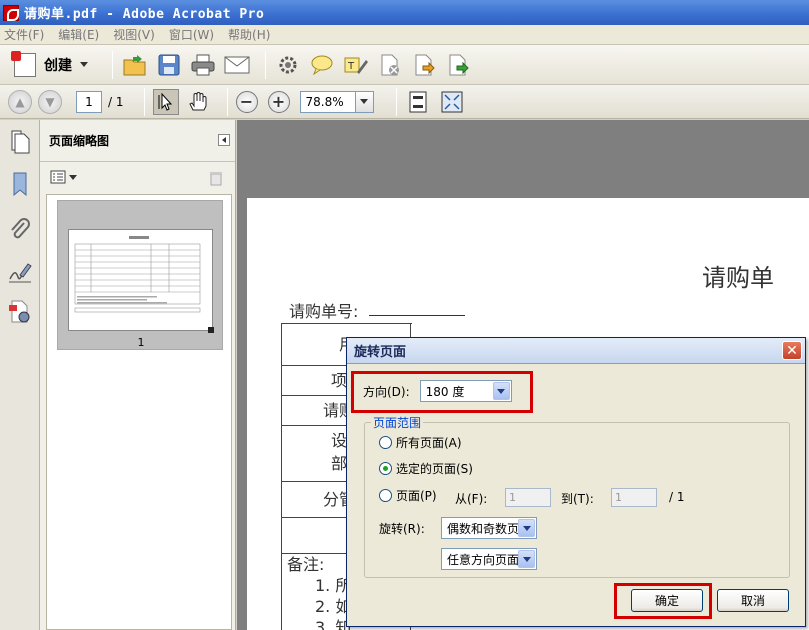 The height and width of the screenshot is (630, 809). I want to click on sign-button, so click(424, 65).